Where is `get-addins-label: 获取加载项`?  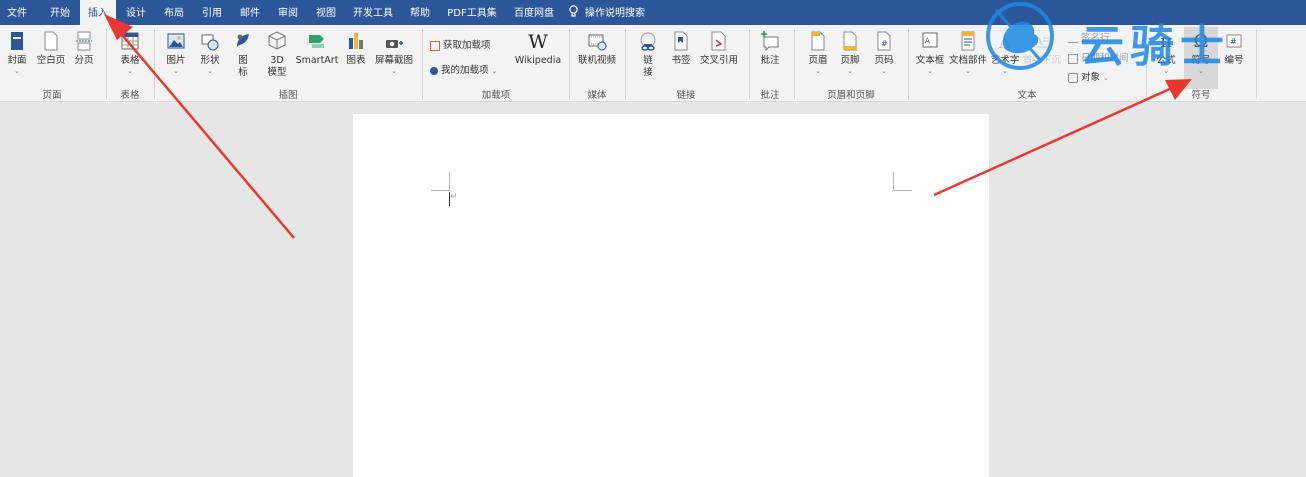
get-addins-label: 获取加载项 is located at coordinates (467, 45).